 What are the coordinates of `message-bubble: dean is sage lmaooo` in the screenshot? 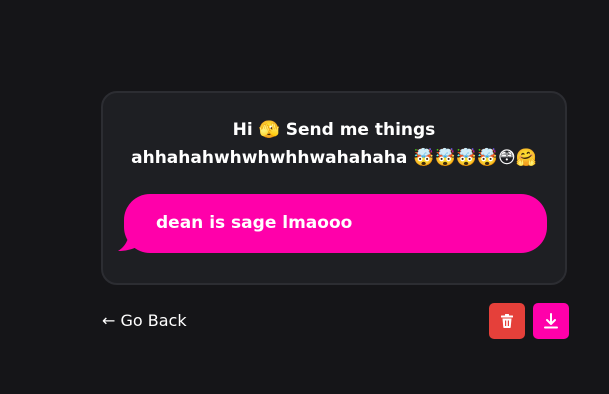 It's located at (335, 223).